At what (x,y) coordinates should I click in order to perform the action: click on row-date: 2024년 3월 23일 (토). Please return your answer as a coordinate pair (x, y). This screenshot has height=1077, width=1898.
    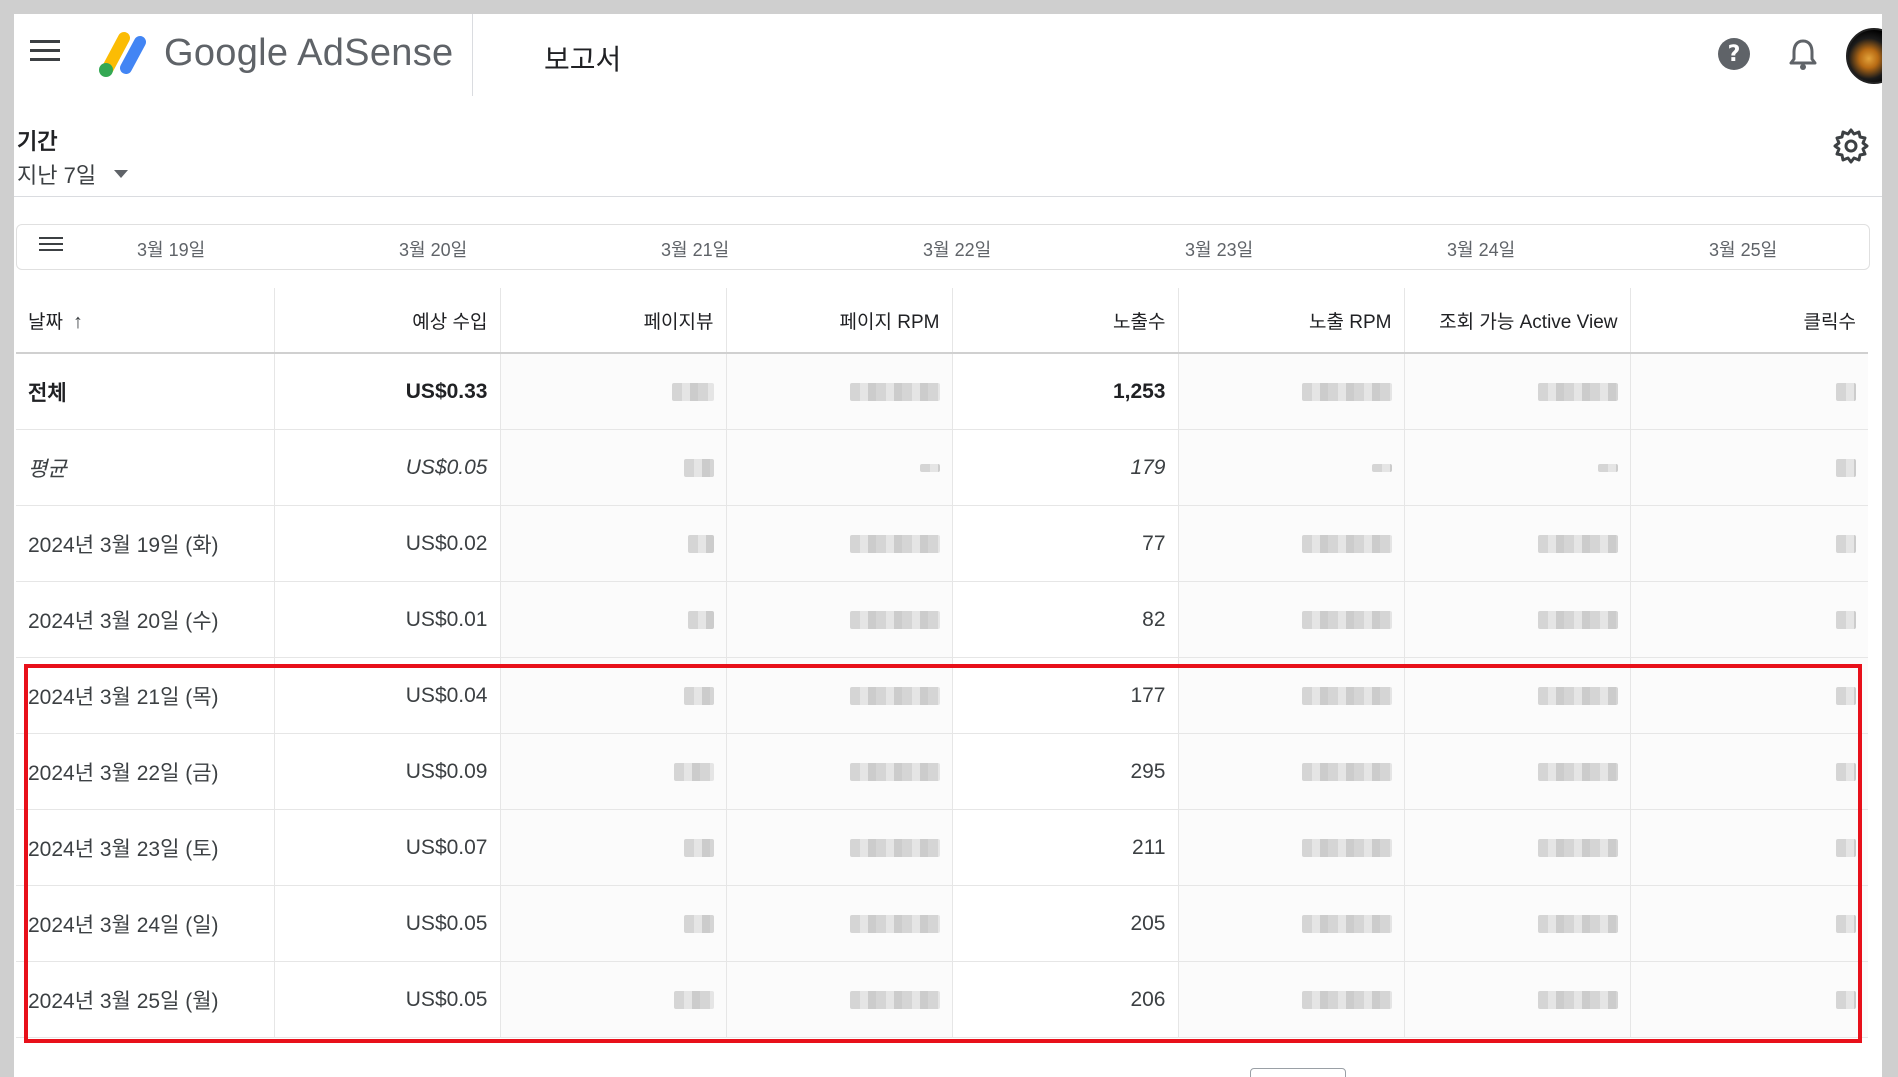
    Looking at the image, I should click on (145, 847).